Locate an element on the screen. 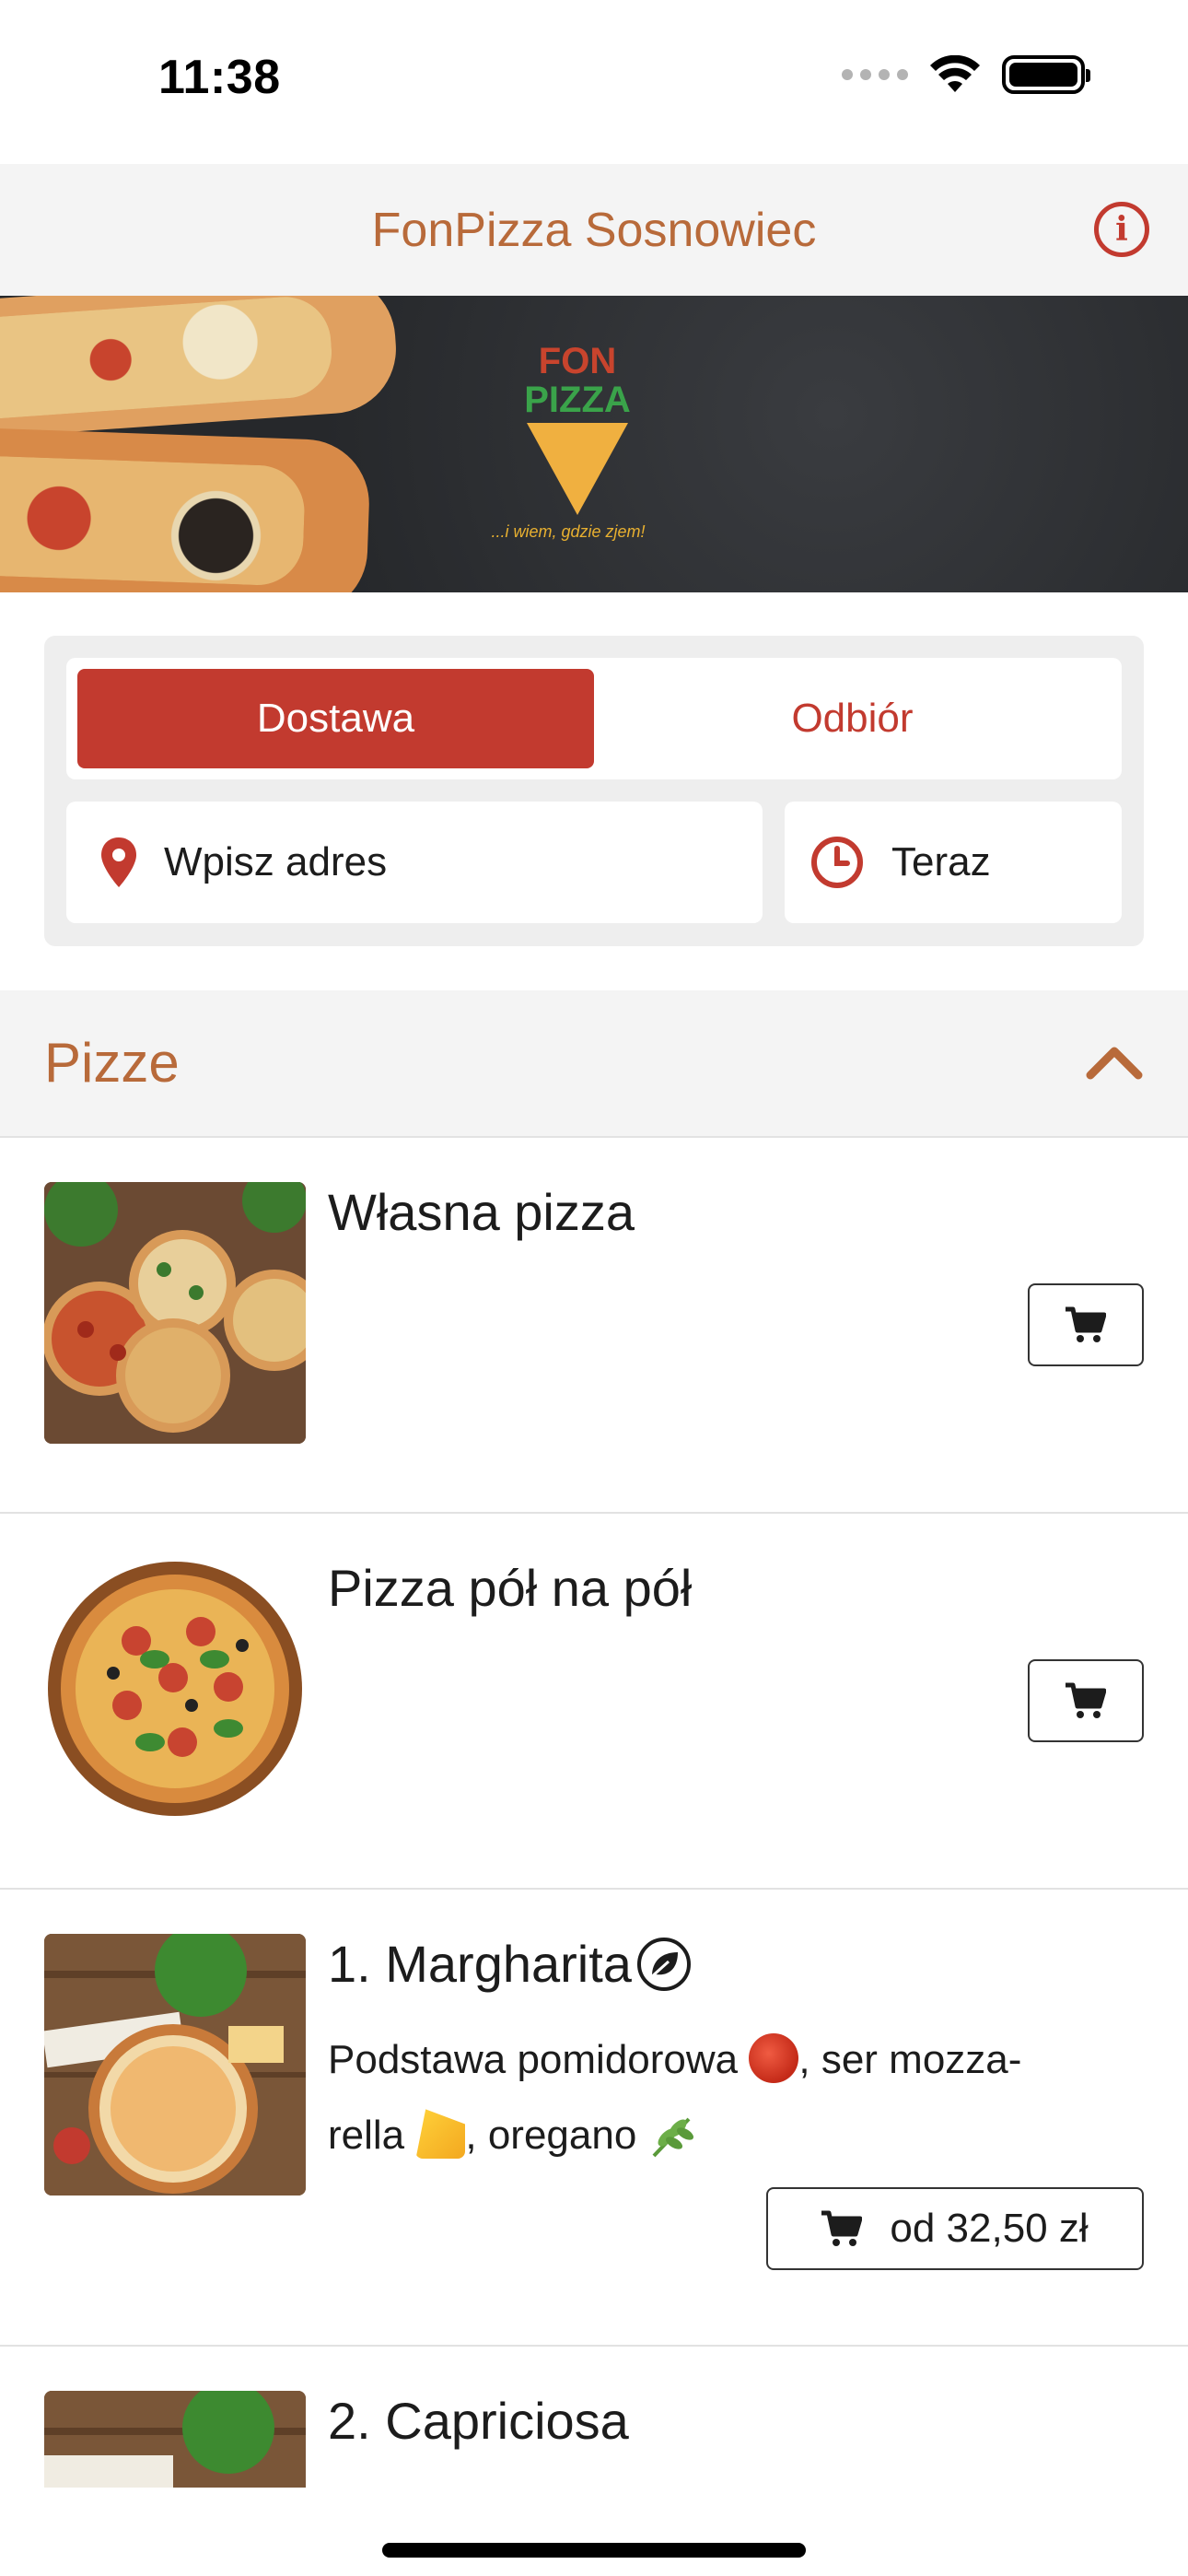 This screenshot has width=1188, height=2576. app-header: FonPizza Sosnowiec i is located at coordinates (594, 230).